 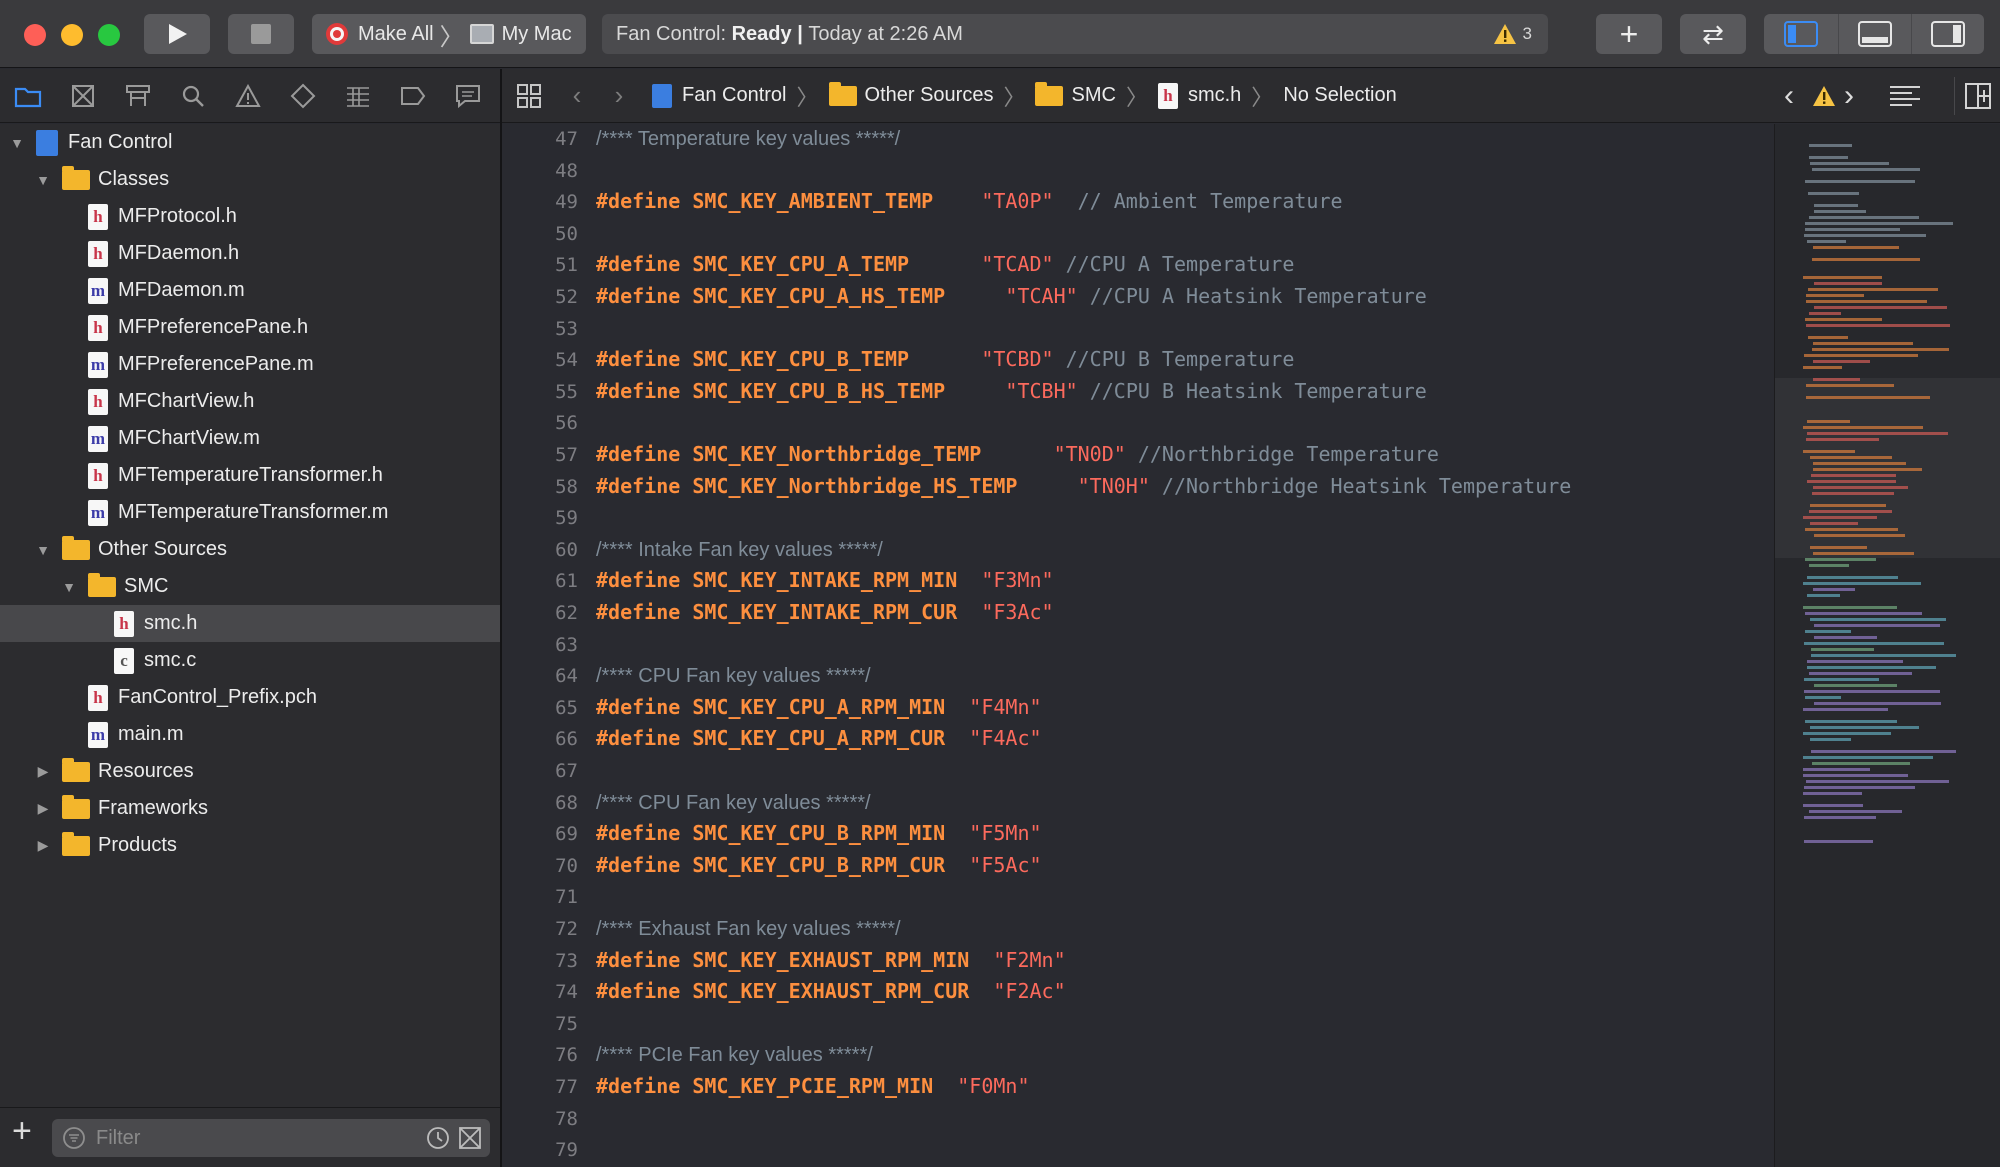 I want to click on minimap, so click(x=1887, y=645).